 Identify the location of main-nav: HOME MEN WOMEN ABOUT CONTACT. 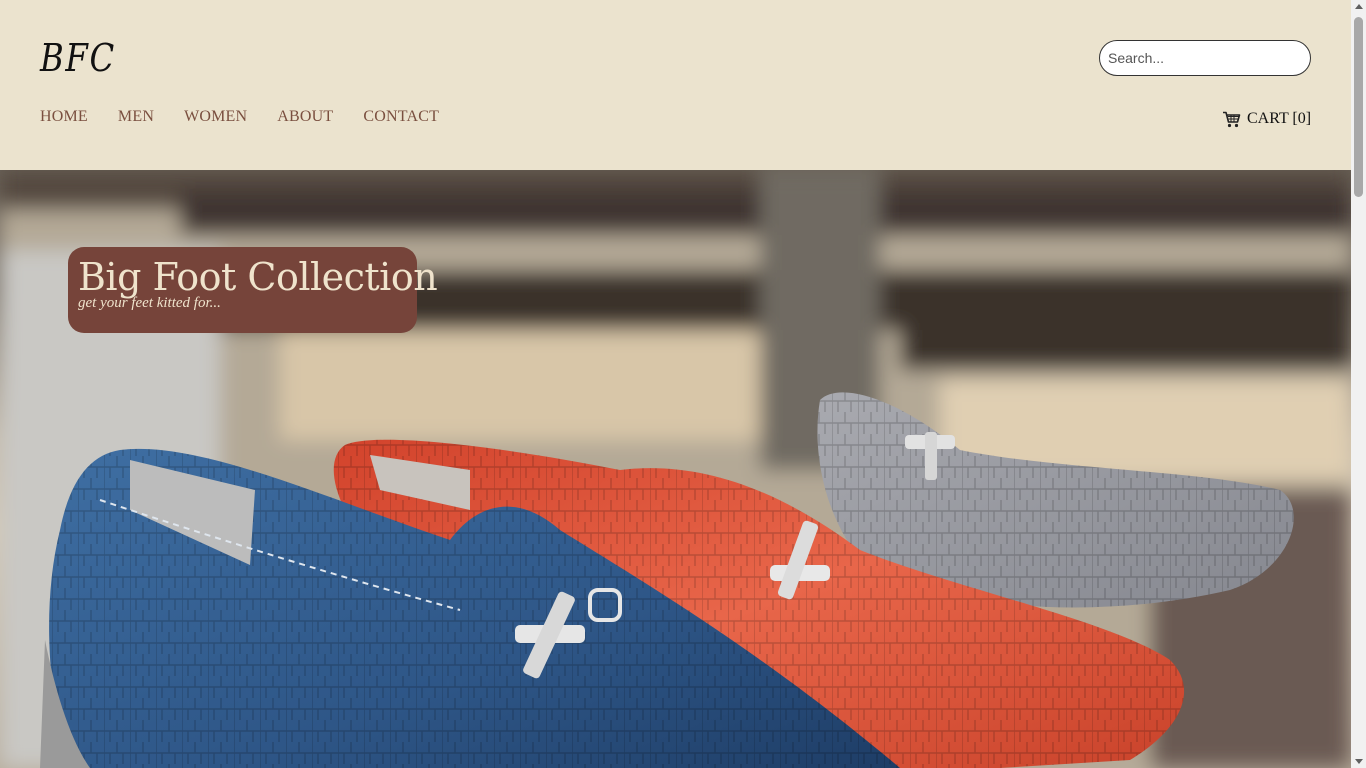
(239, 117).